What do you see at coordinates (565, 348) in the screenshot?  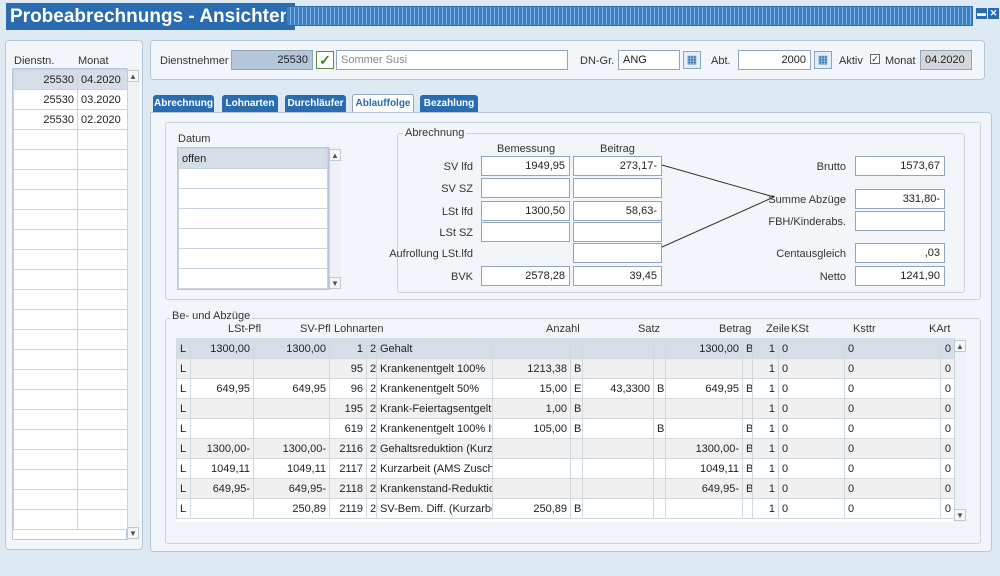 I see `table-row: L1300,001300,0012Gehalt1300,00B1000` at bounding box center [565, 348].